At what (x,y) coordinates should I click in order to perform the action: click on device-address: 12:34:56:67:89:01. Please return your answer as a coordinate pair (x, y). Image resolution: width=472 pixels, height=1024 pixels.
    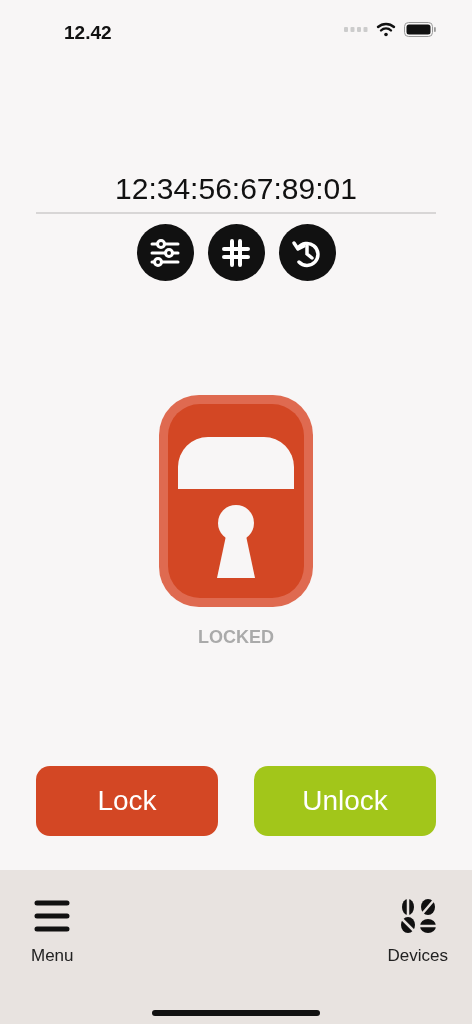
    Looking at the image, I should click on (236, 193).